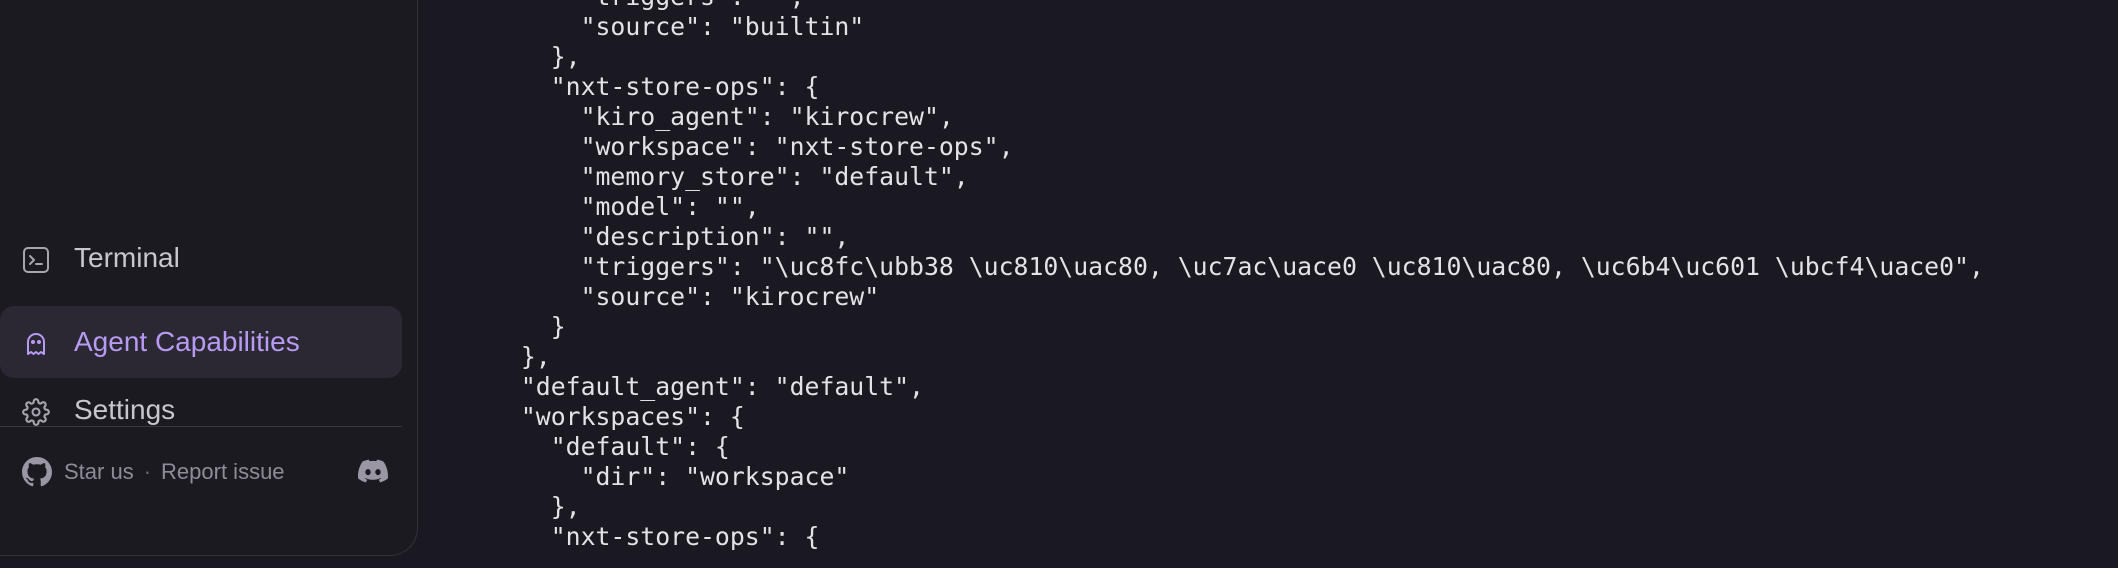 The height and width of the screenshot is (568, 2118). What do you see at coordinates (187, 341) in the screenshot?
I see `nav-label-agent-capabilities: Agent Capabilities` at bounding box center [187, 341].